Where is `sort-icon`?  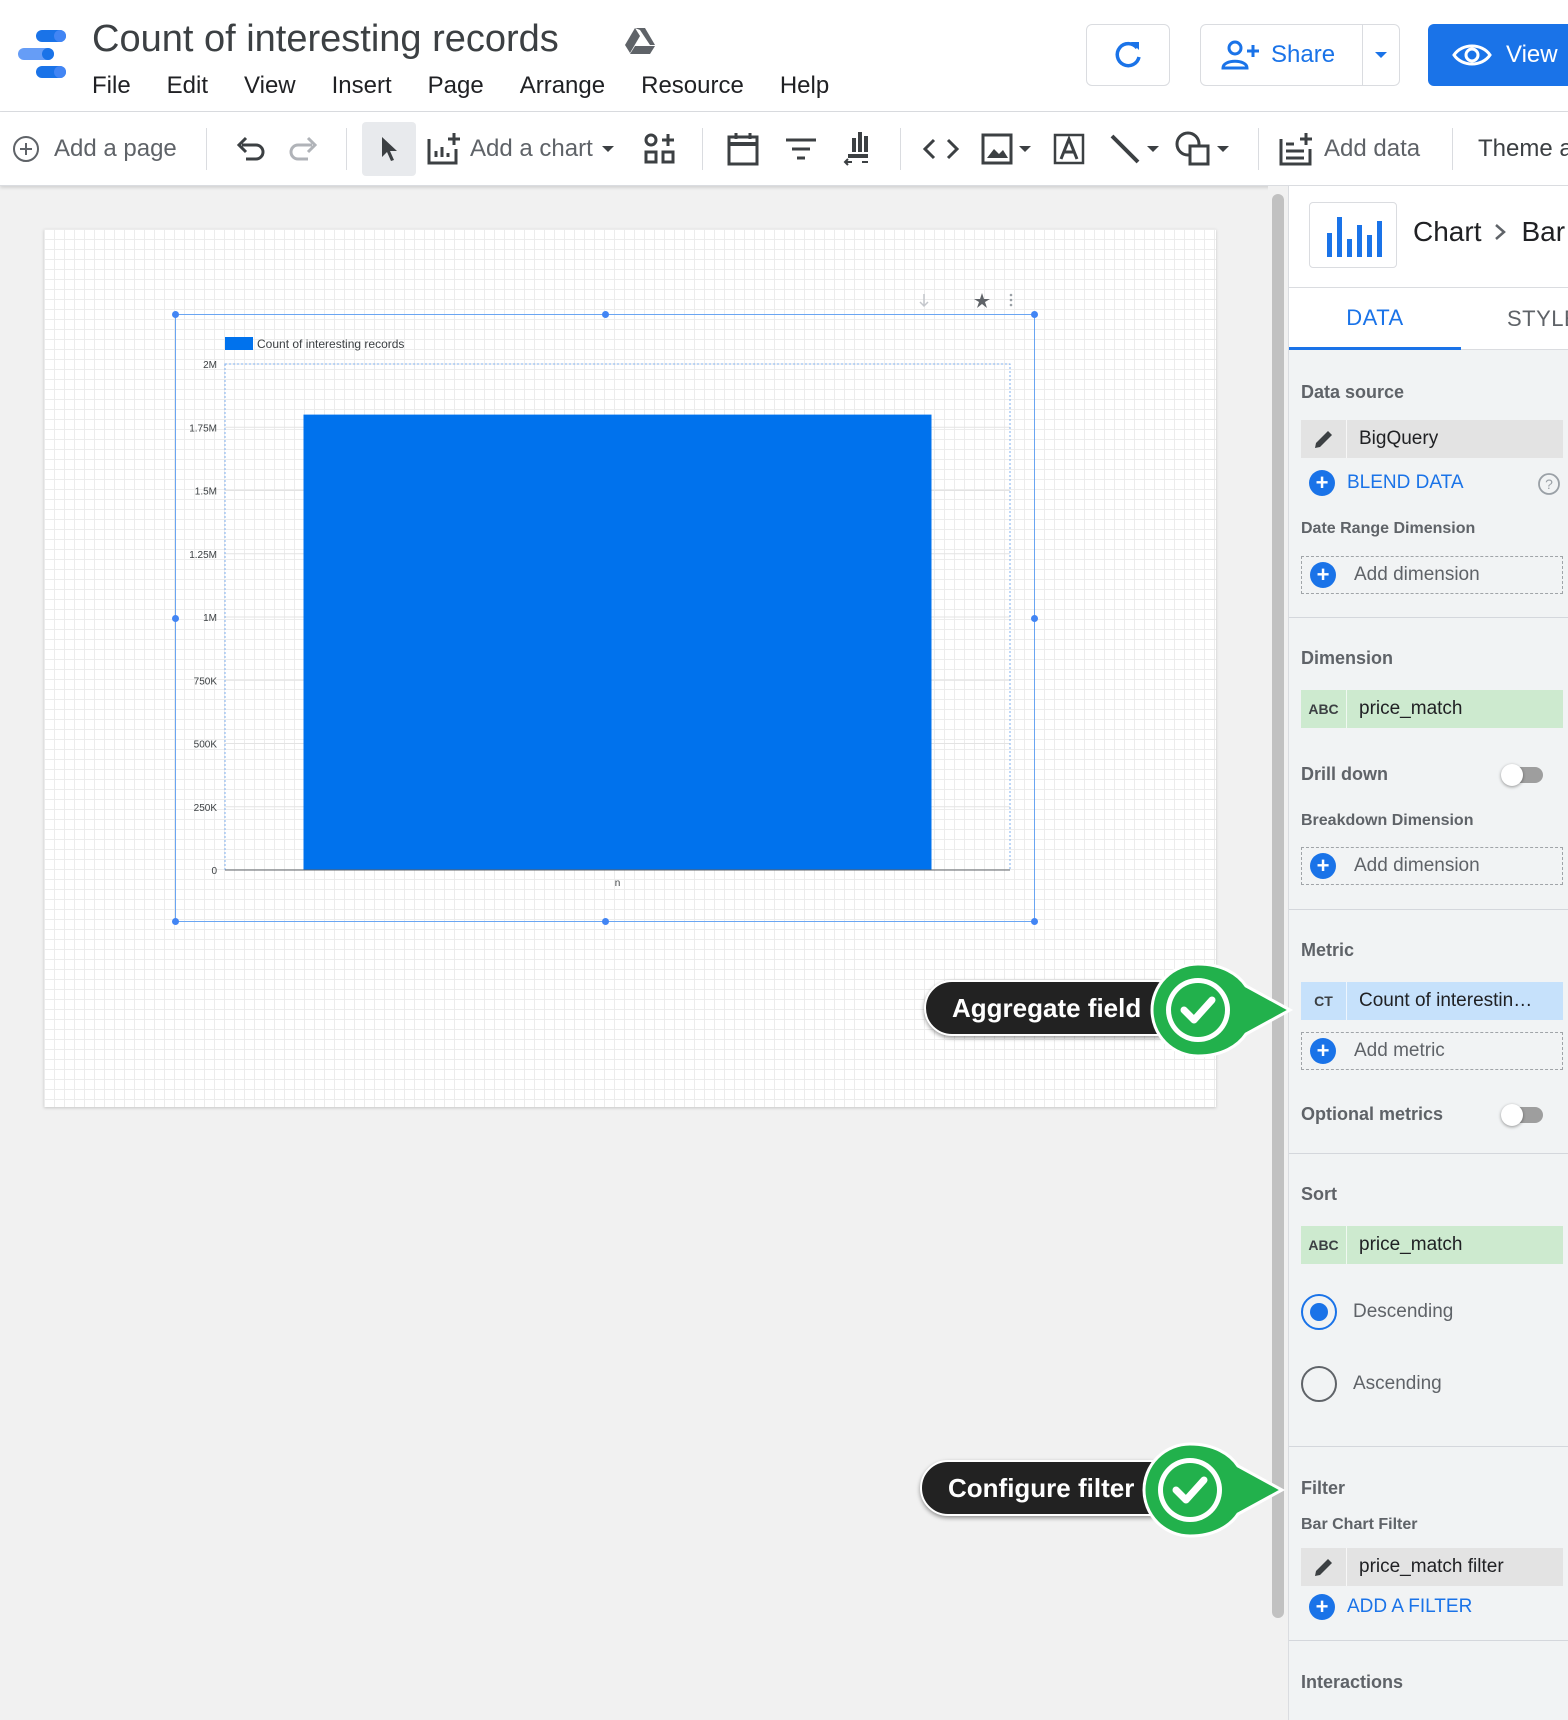 sort-icon is located at coordinates (924, 301).